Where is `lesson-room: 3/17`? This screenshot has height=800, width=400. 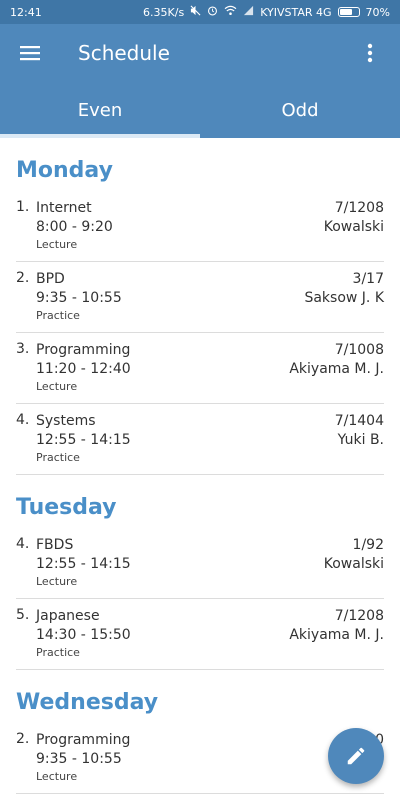
lesson-room: 3/17 is located at coordinates (368, 279).